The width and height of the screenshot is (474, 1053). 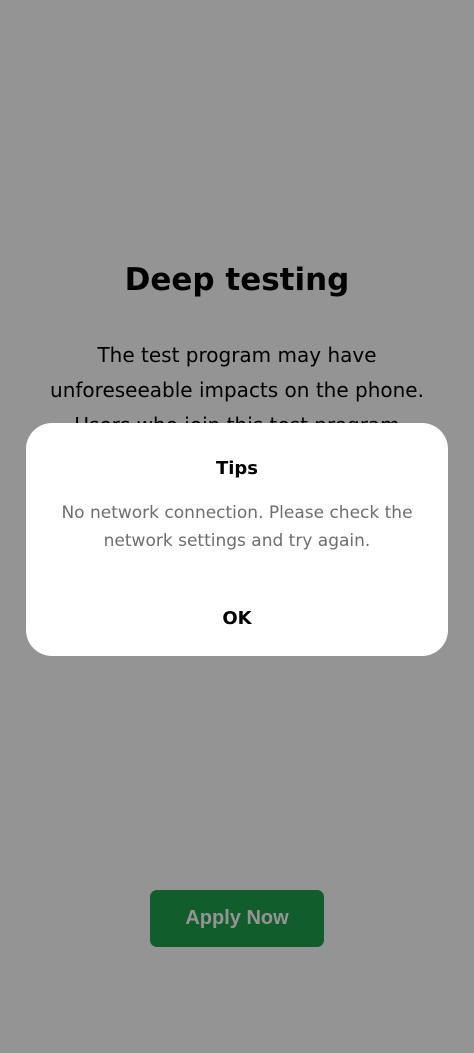 What do you see at coordinates (237, 618) in the screenshot?
I see `ok-button: OK` at bounding box center [237, 618].